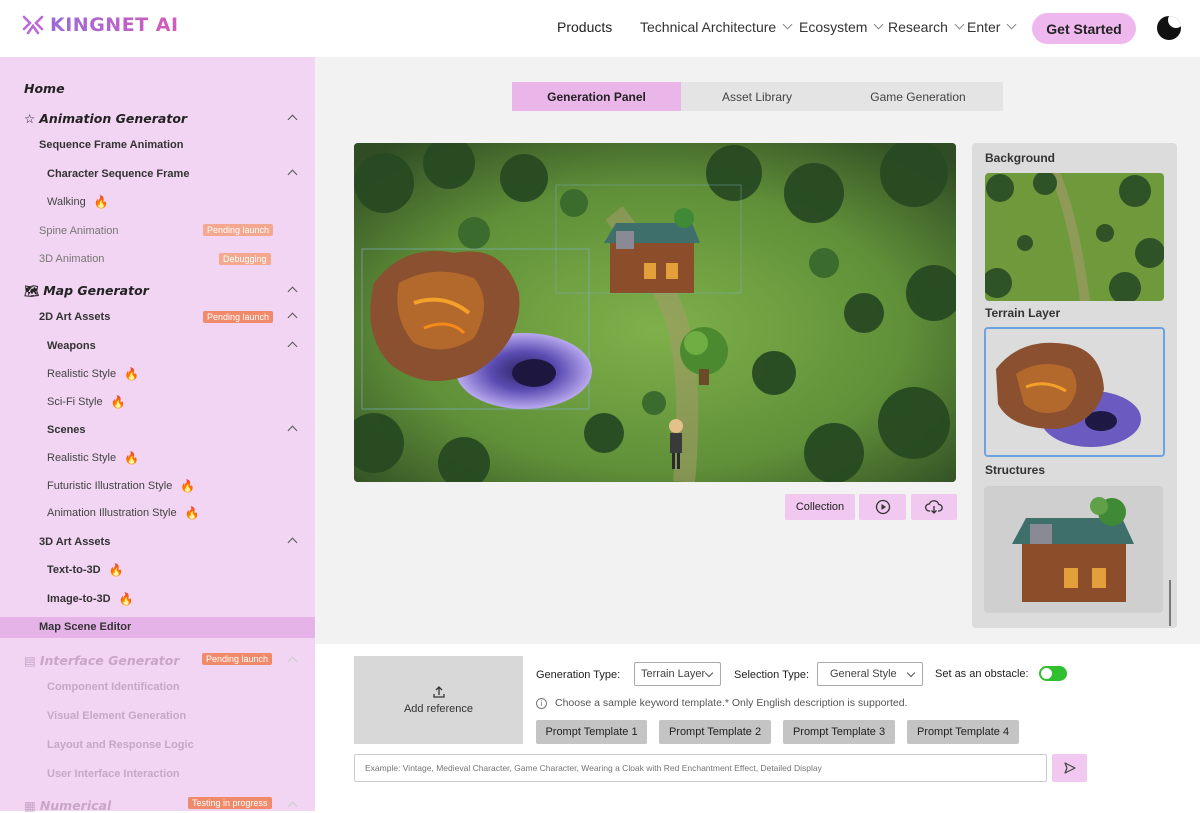  I want to click on prompt-input, so click(700, 768).